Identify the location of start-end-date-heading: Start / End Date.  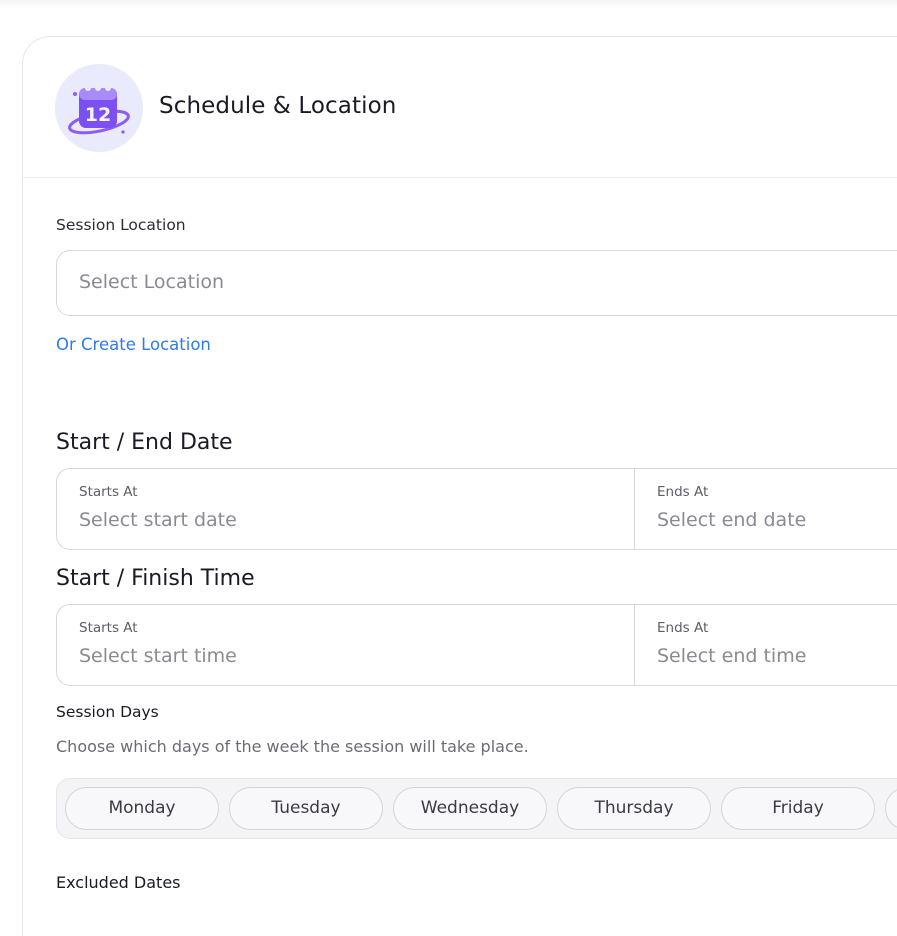
(144, 442).